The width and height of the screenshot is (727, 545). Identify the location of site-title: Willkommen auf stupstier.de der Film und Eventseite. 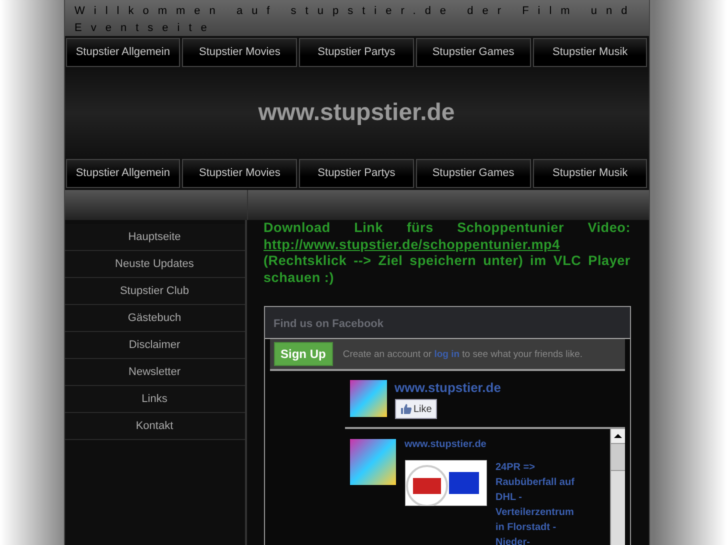
(355, 19).